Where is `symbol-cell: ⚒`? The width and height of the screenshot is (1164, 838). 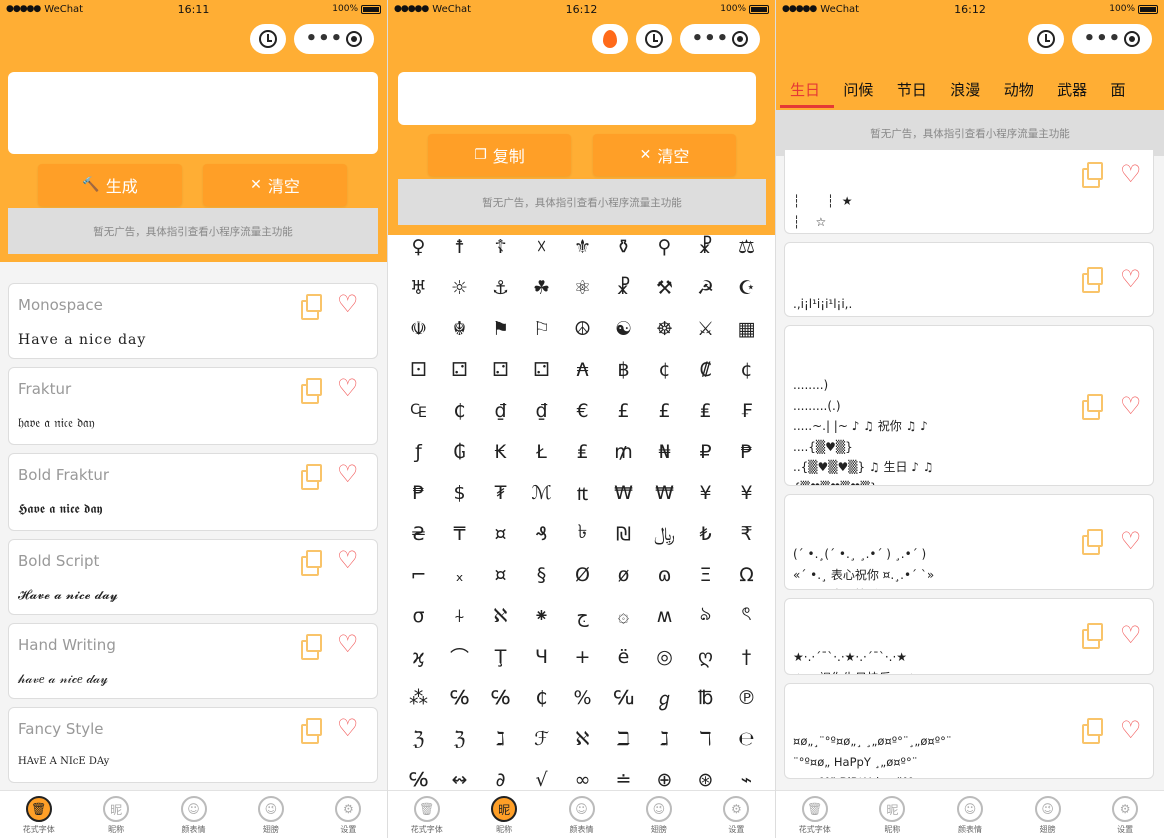 symbol-cell: ⚒ is located at coordinates (664, 287).